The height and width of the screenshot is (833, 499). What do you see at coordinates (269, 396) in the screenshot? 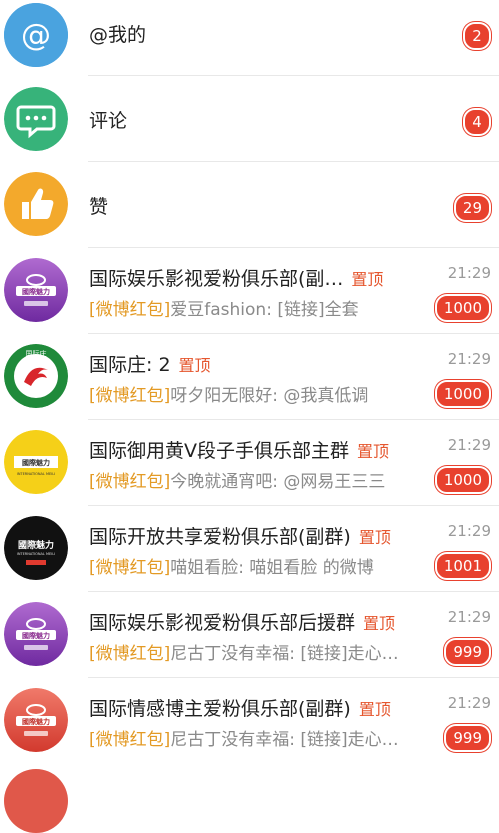
I see `message-preview: 呀夕阳无限好: @我真低调` at bounding box center [269, 396].